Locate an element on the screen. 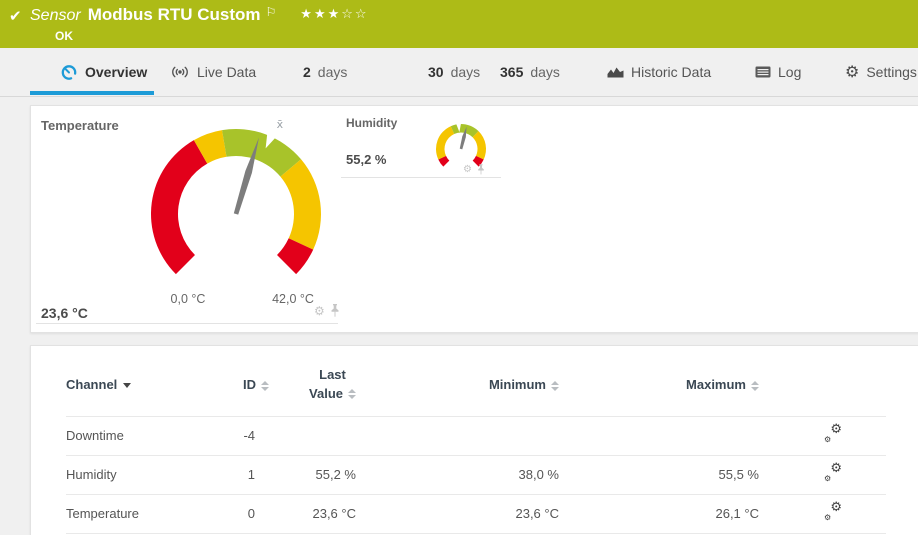 The width and height of the screenshot is (918, 535). channel-minimum: 38,0 % is located at coordinates (457, 475).